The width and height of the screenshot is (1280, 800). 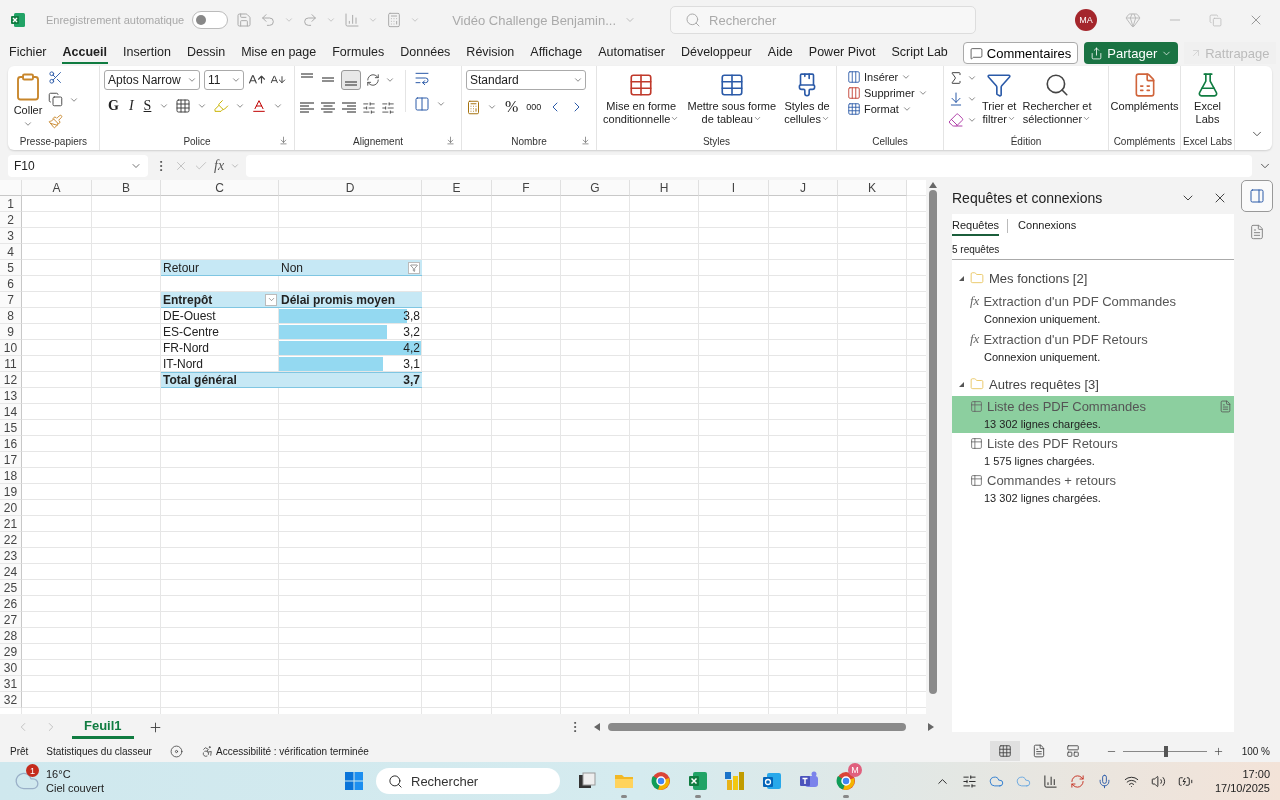 What do you see at coordinates (780, 53) in the screenshot?
I see `menu-tab: Aide` at bounding box center [780, 53].